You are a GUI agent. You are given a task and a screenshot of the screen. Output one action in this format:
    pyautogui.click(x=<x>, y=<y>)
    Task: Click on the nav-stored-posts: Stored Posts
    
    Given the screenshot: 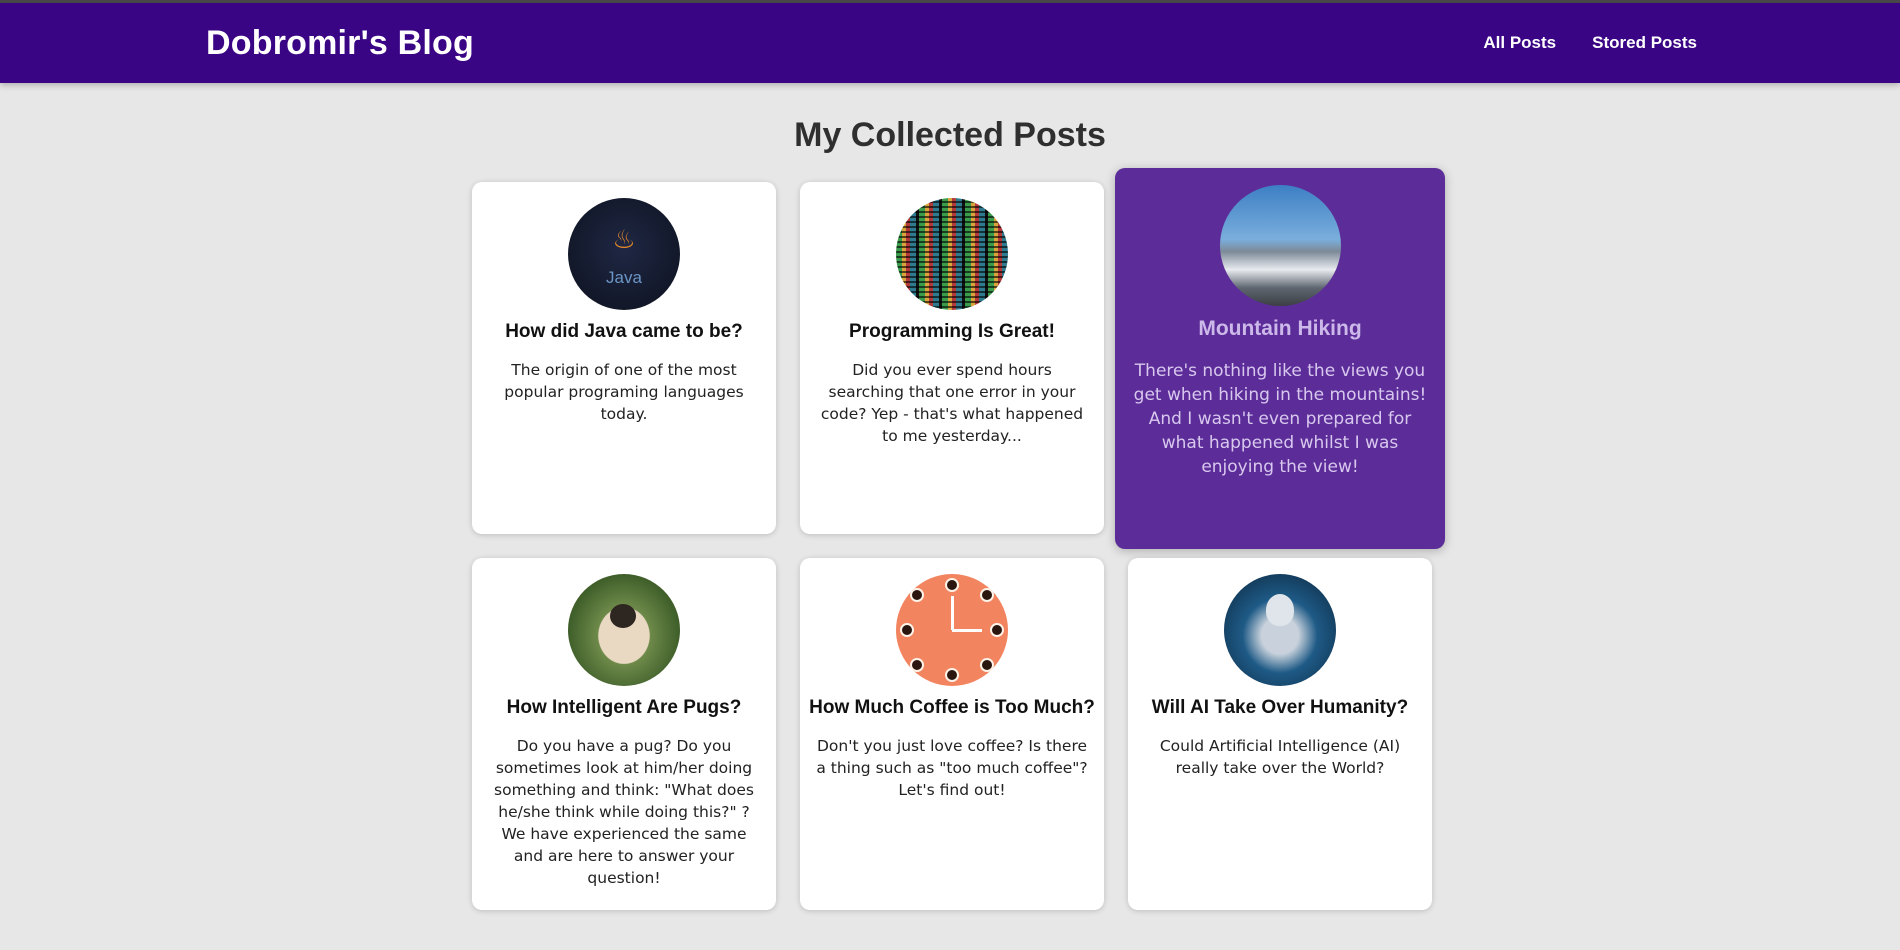 What is the action you would take?
    pyautogui.click(x=1644, y=43)
    